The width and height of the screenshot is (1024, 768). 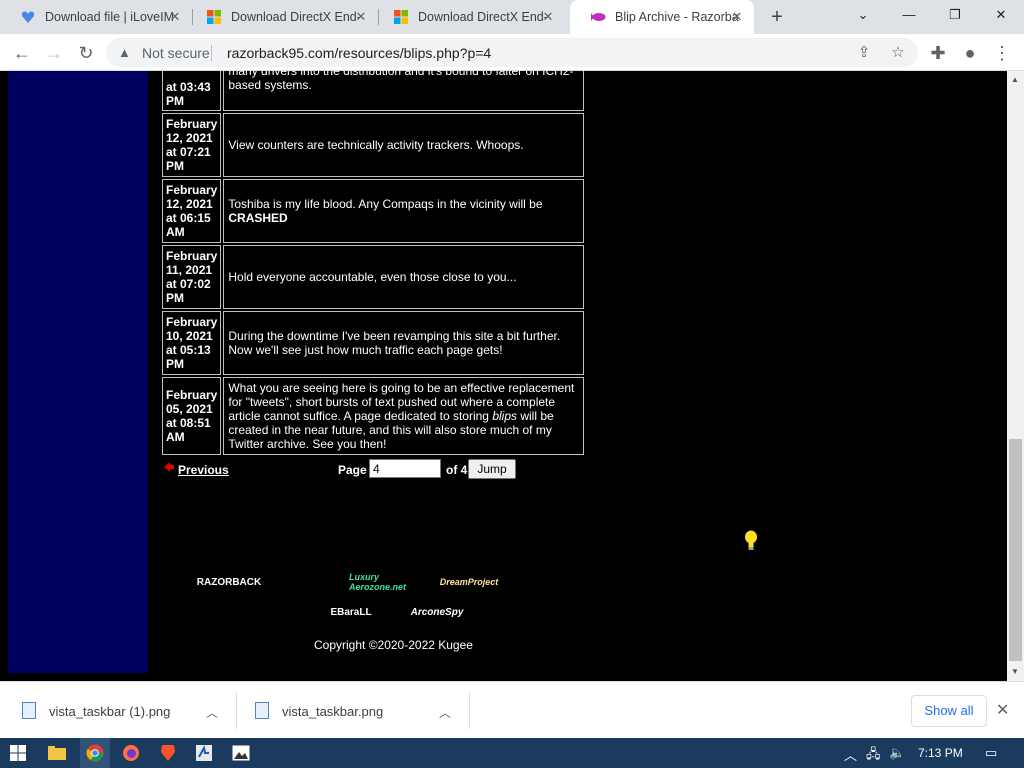 What do you see at coordinates (405, 468) in the screenshot?
I see `page-number-input` at bounding box center [405, 468].